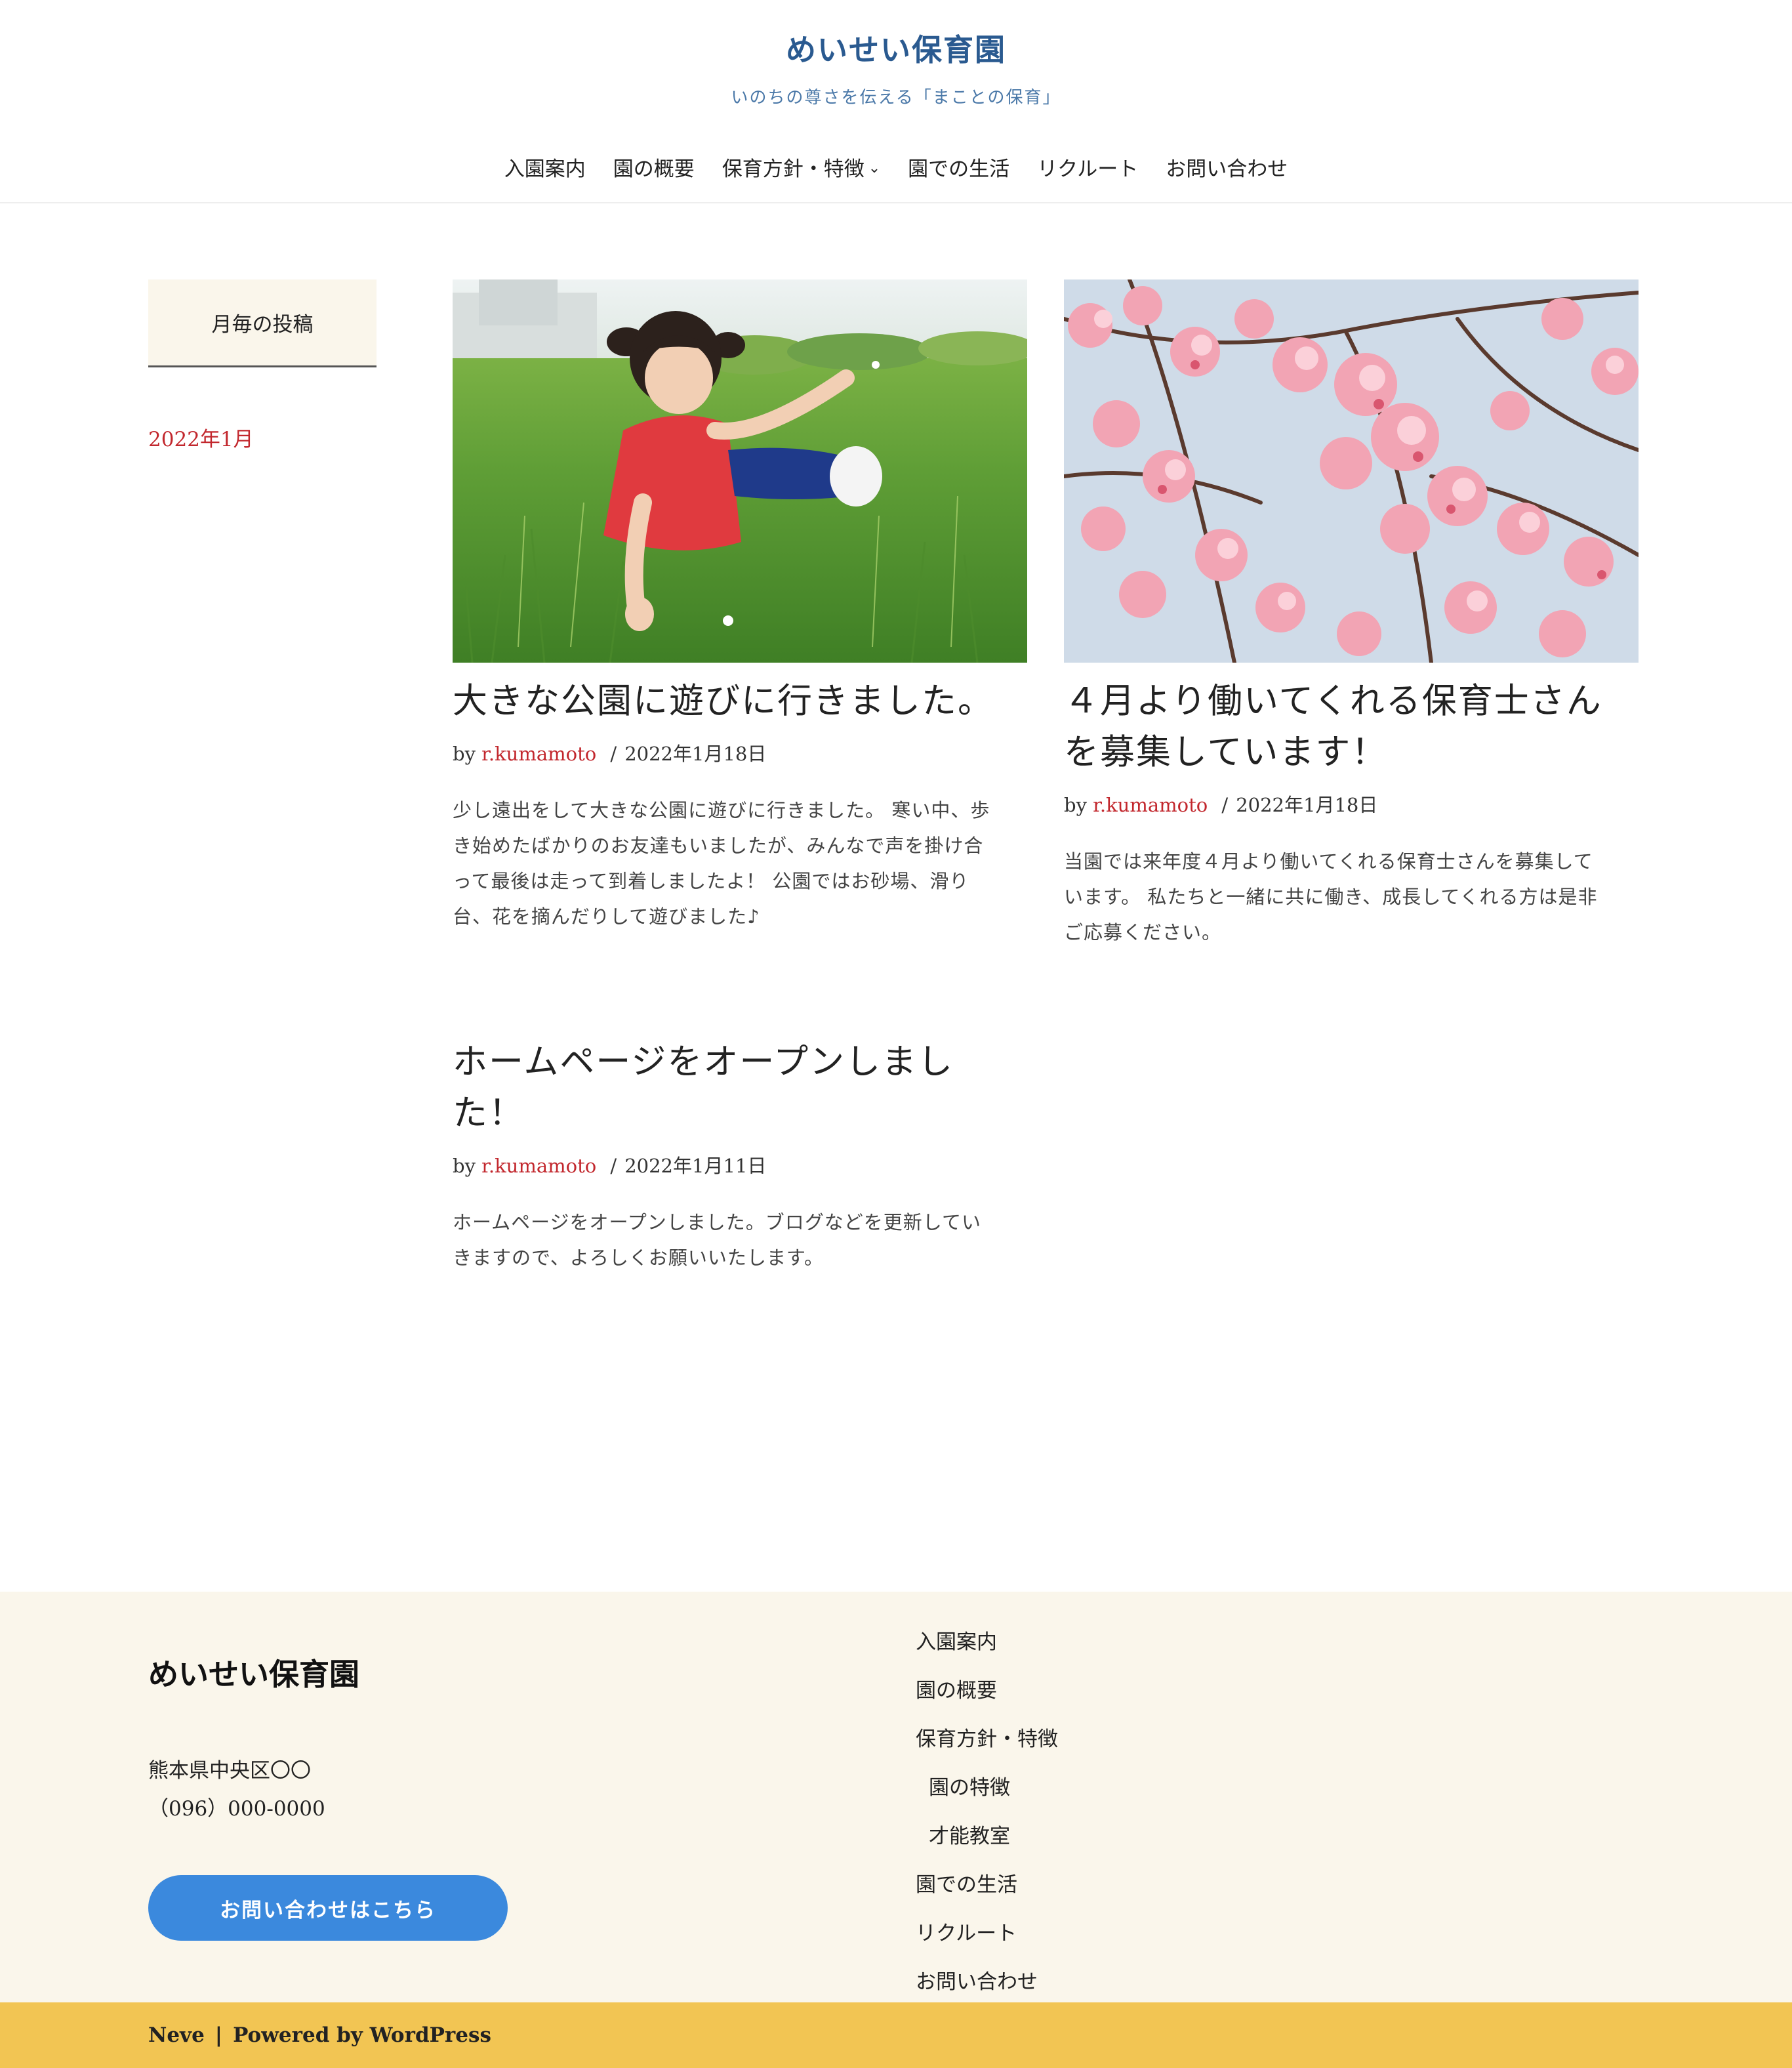 The height and width of the screenshot is (2068, 1792). What do you see at coordinates (1351, 701) in the screenshot?
I see `post-title-line: ４月より働いてくれる保育士さん` at bounding box center [1351, 701].